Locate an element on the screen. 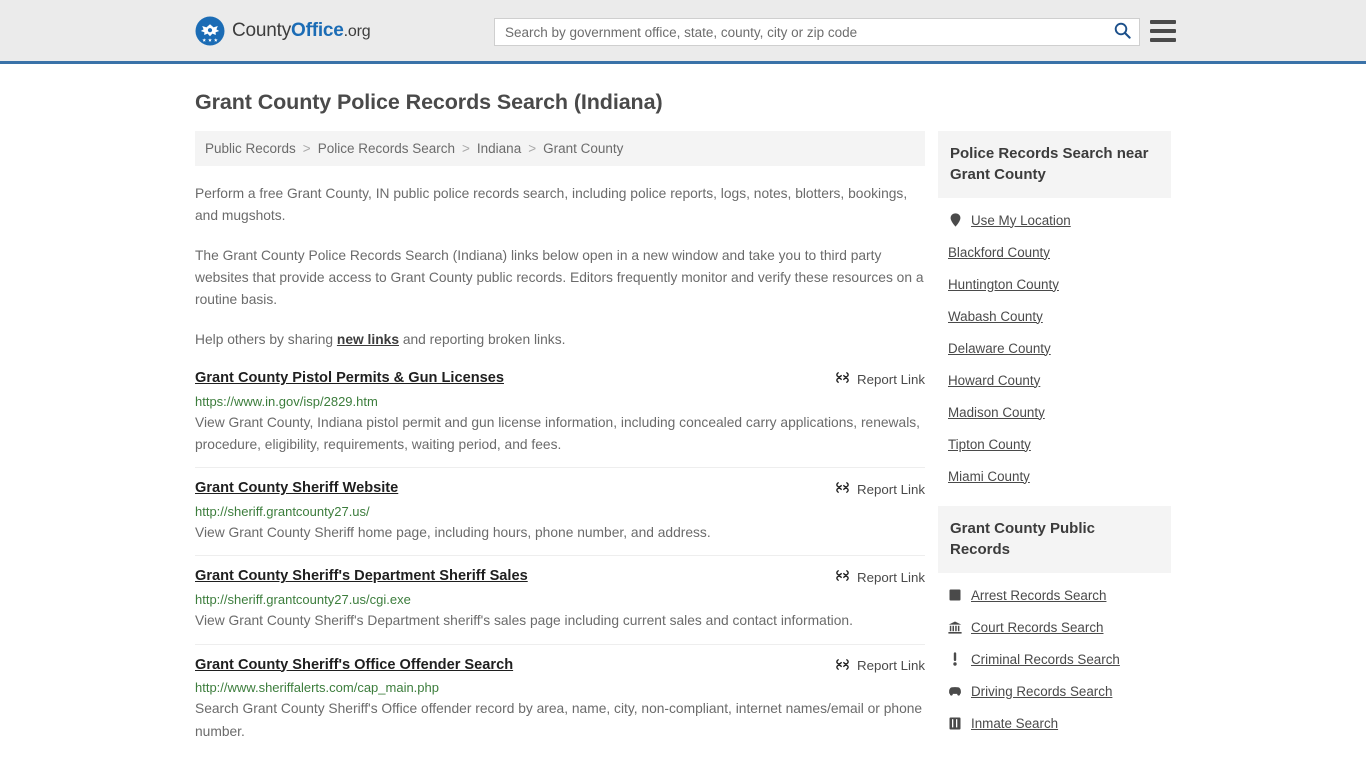 Image resolution: width=1366 pixels, height=768 pixels. sidebar-link-madison-county: Madison County is located at coordinates (996, 412).